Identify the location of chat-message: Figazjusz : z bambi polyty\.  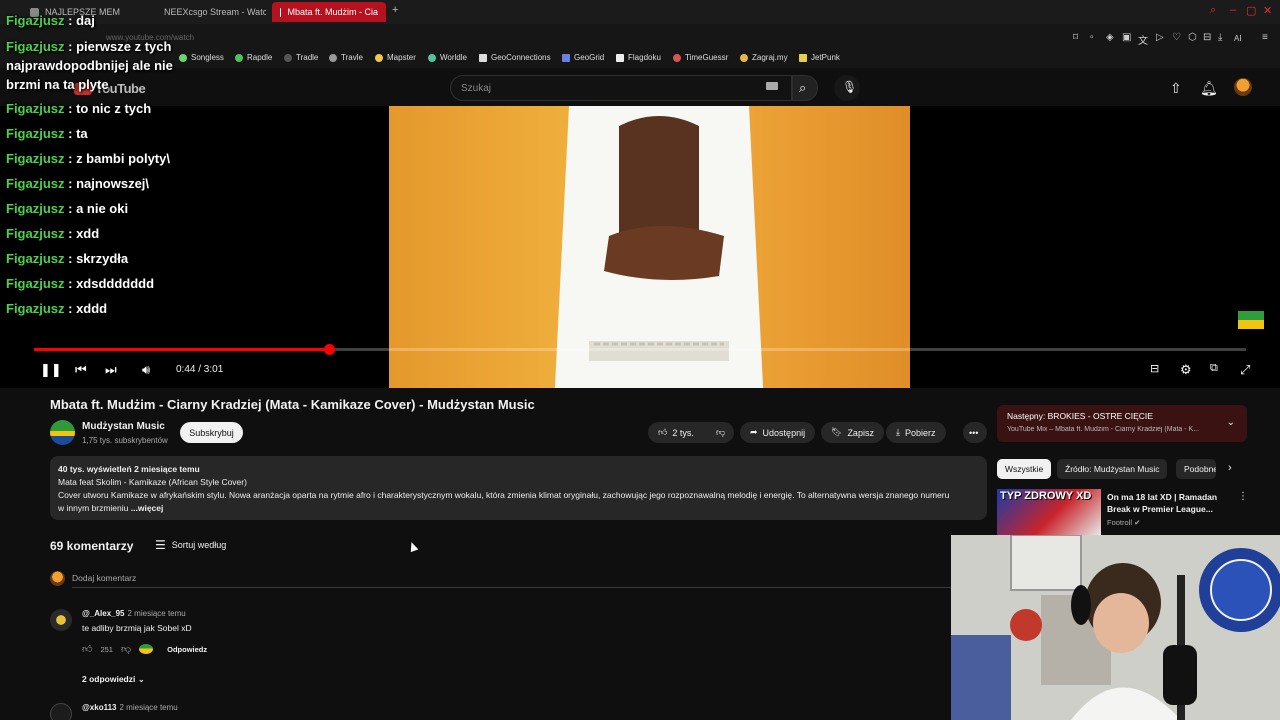
(95, 158).